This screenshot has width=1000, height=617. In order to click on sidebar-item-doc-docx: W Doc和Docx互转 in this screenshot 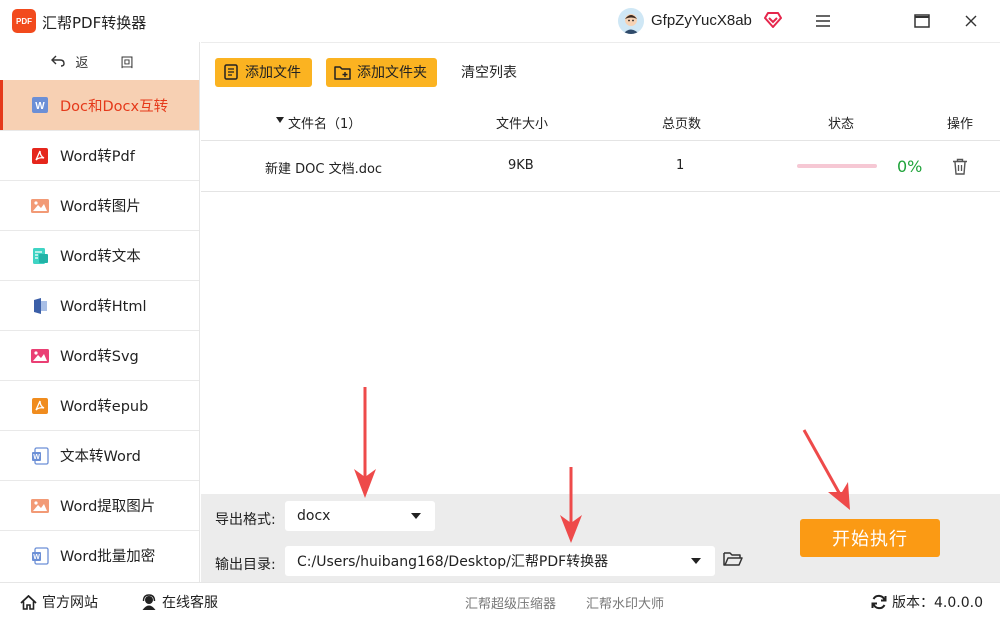, I will do `click(99, 105)`.